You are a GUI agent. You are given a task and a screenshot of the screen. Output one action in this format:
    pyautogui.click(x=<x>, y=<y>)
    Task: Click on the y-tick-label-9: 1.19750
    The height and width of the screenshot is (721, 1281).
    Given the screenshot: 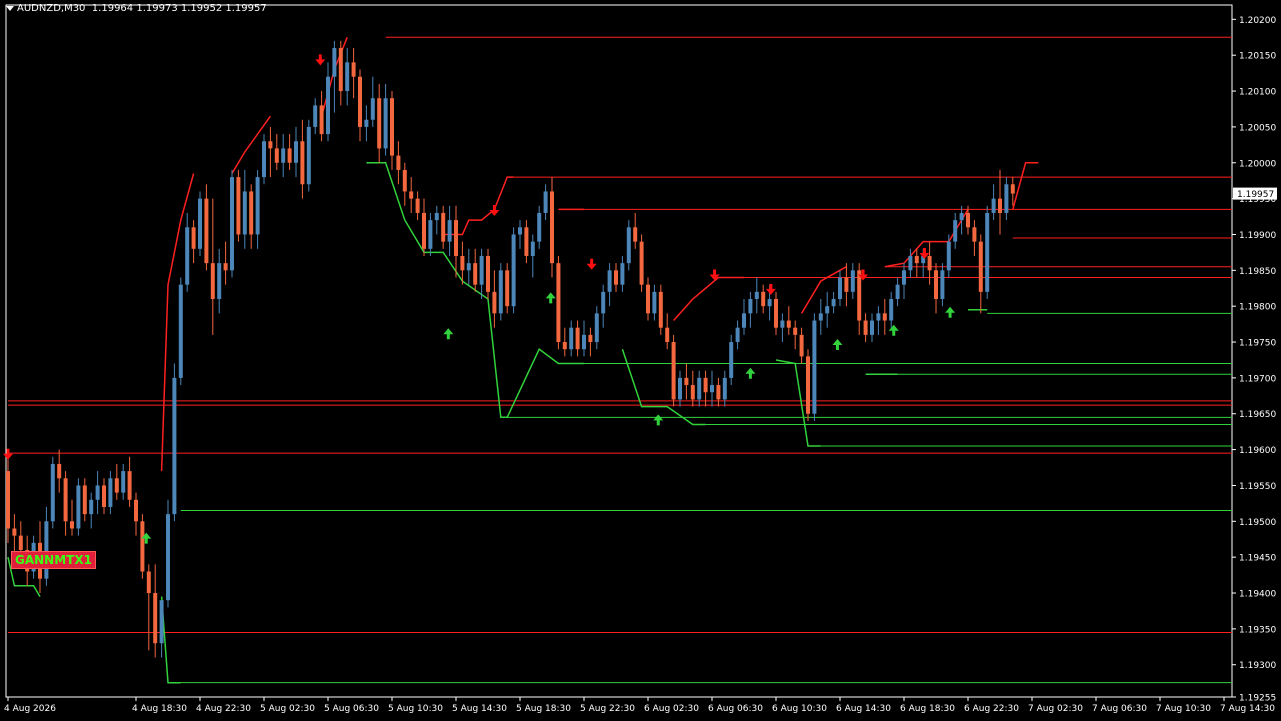 What is the action you would take?
    pyautogui.click(x=1257, y=344)
    